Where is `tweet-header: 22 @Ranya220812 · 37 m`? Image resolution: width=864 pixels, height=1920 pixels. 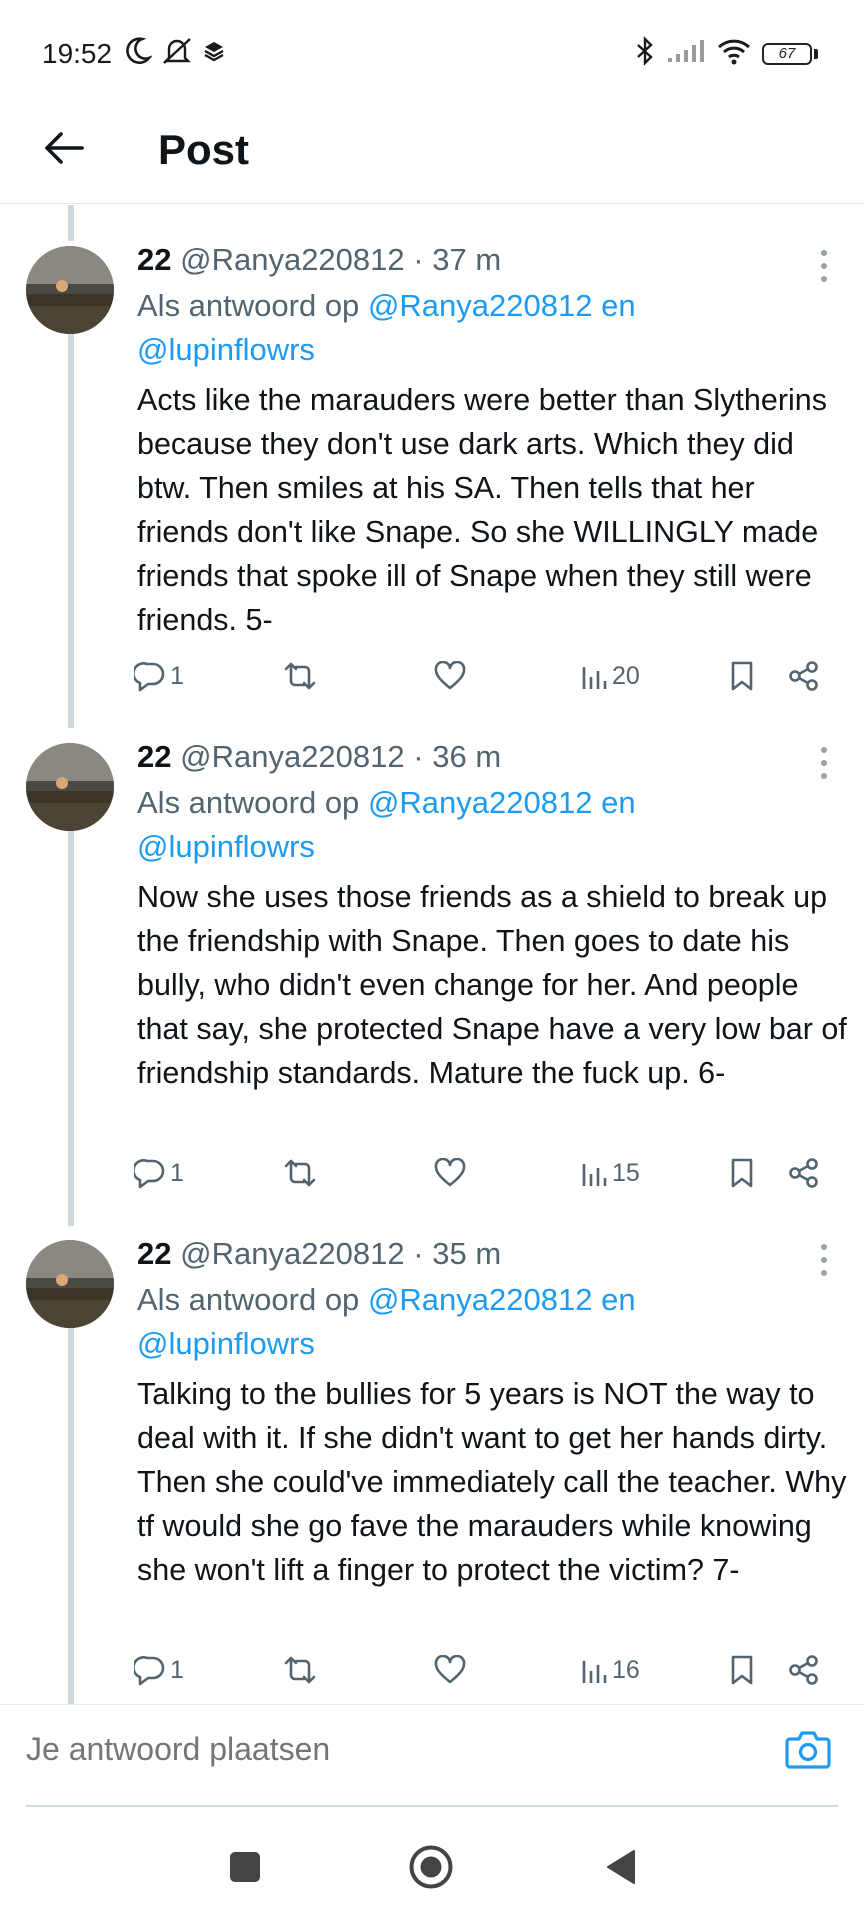
tweet-header: 22 @Ranya220812 · 37 m is located at coordinates (493, 260).